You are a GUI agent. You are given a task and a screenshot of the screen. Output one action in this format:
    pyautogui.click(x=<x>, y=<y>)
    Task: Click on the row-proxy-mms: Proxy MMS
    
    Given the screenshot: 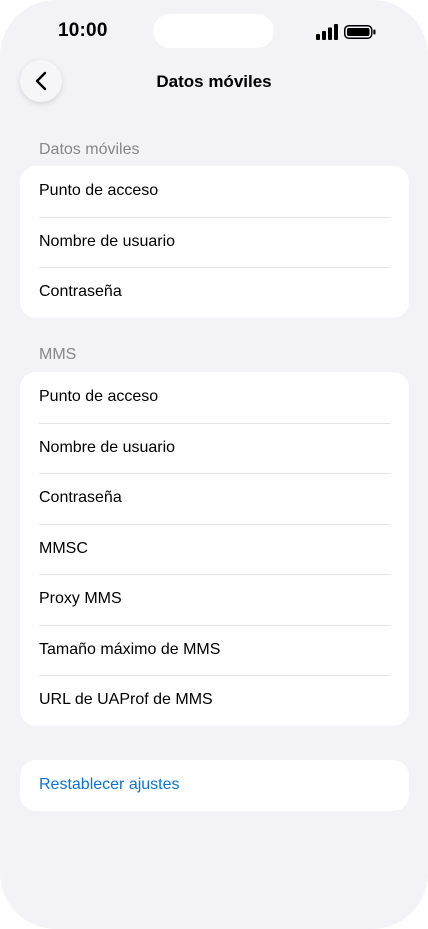 What is the action you would take?
    pyautogui.click(x=214, y=599)
    